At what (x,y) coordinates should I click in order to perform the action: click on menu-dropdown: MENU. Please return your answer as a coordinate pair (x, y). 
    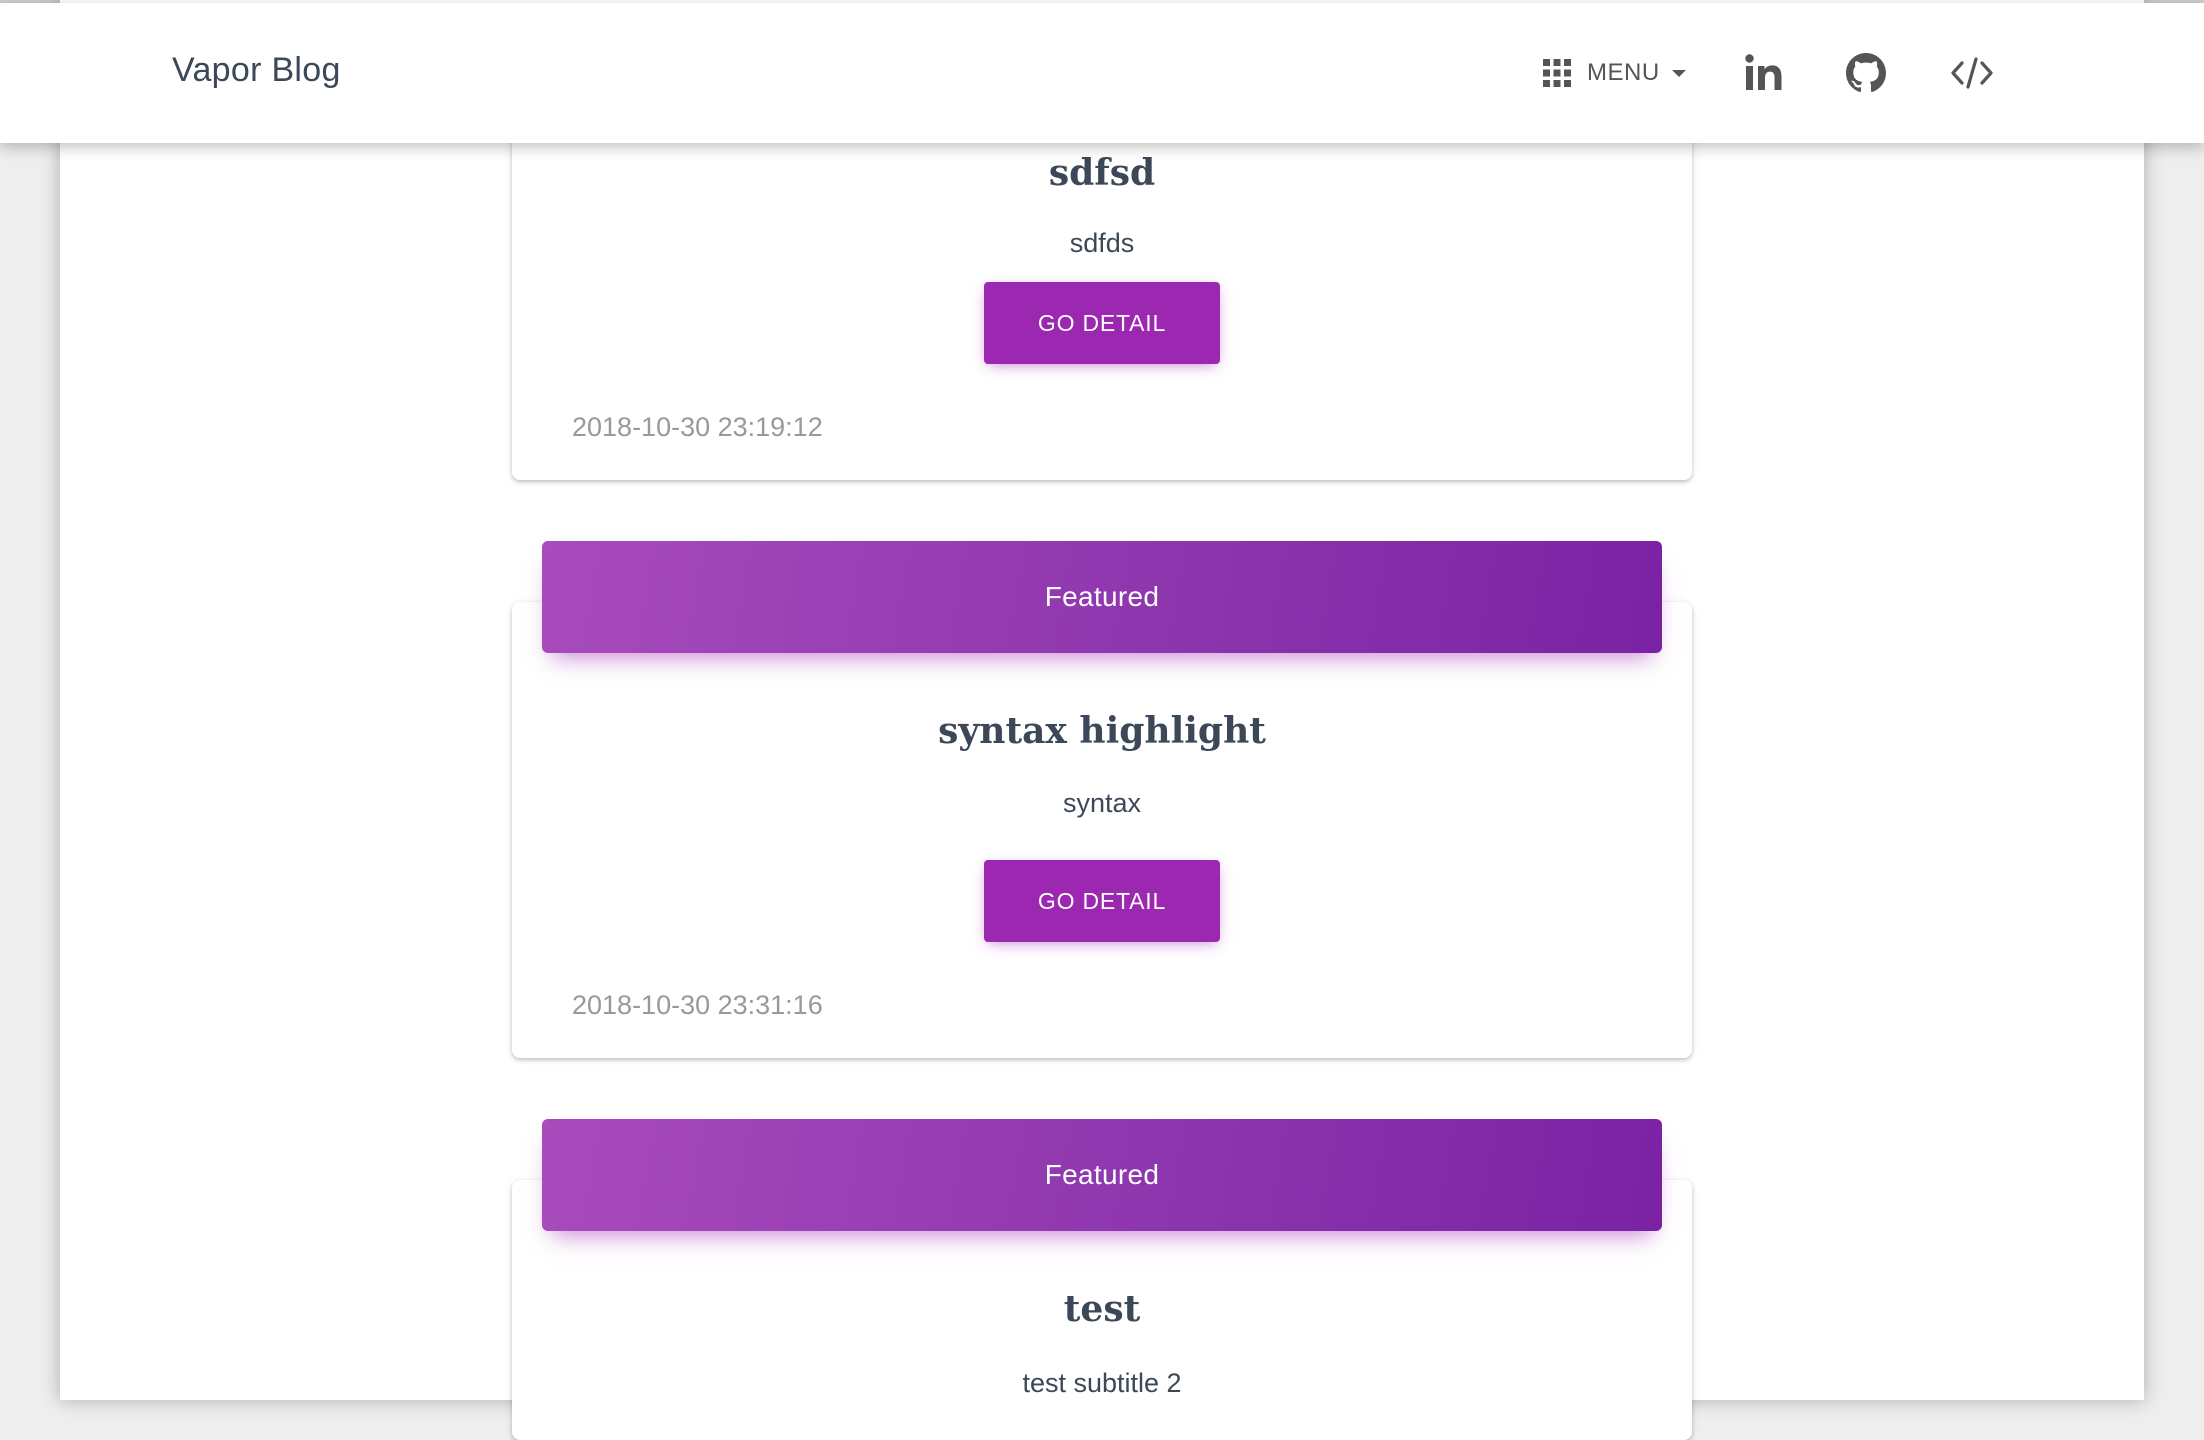
    Looking at the image, I should click on (1614, 73).